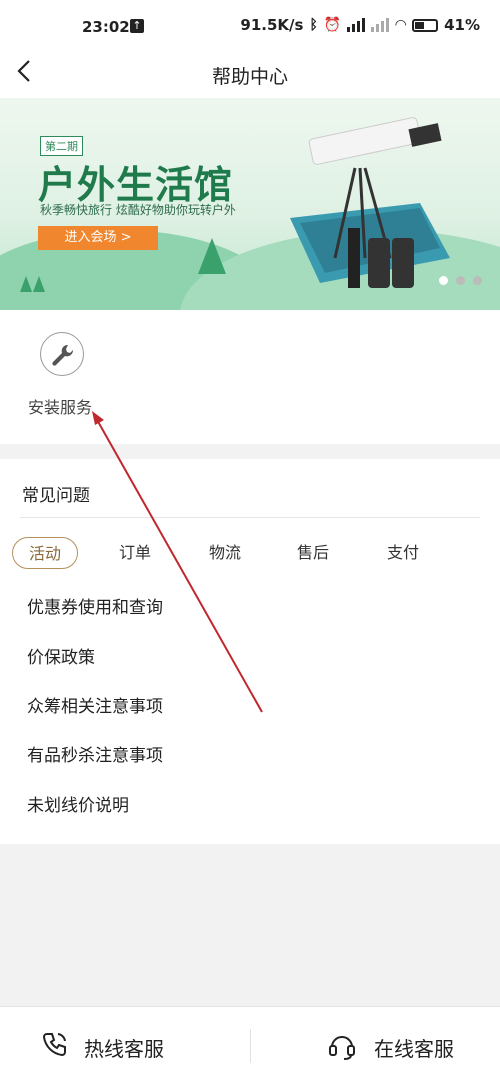 This screenshot has height=1084, width=500. I want to click on bottom-toolbar: 热线客服 在线客服, so click(250, 1045).